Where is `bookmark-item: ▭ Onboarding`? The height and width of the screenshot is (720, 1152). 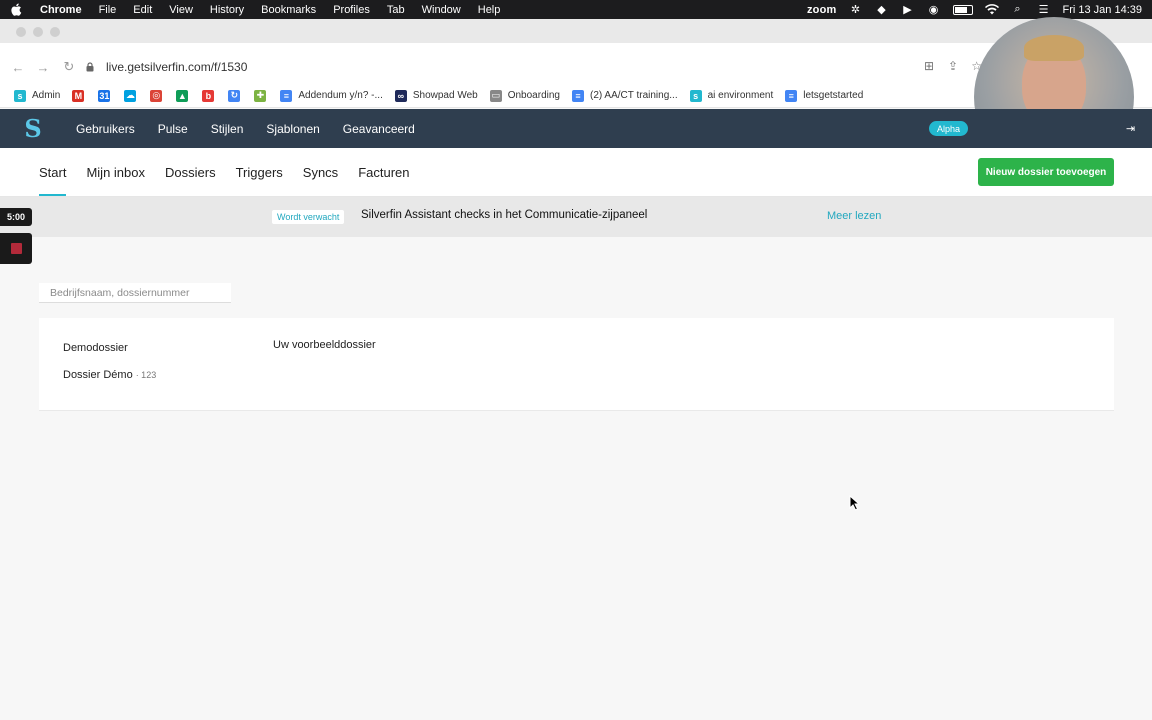 bookmark-item: ▭ Onboarding is located at coordinates (524, 95).